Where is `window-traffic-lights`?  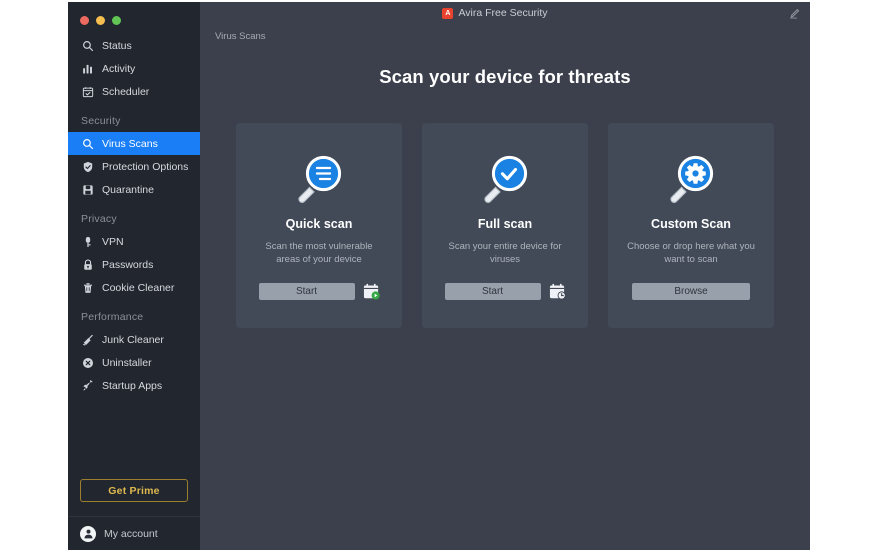
window-traffic-lights is located at coordinates (134, 15).